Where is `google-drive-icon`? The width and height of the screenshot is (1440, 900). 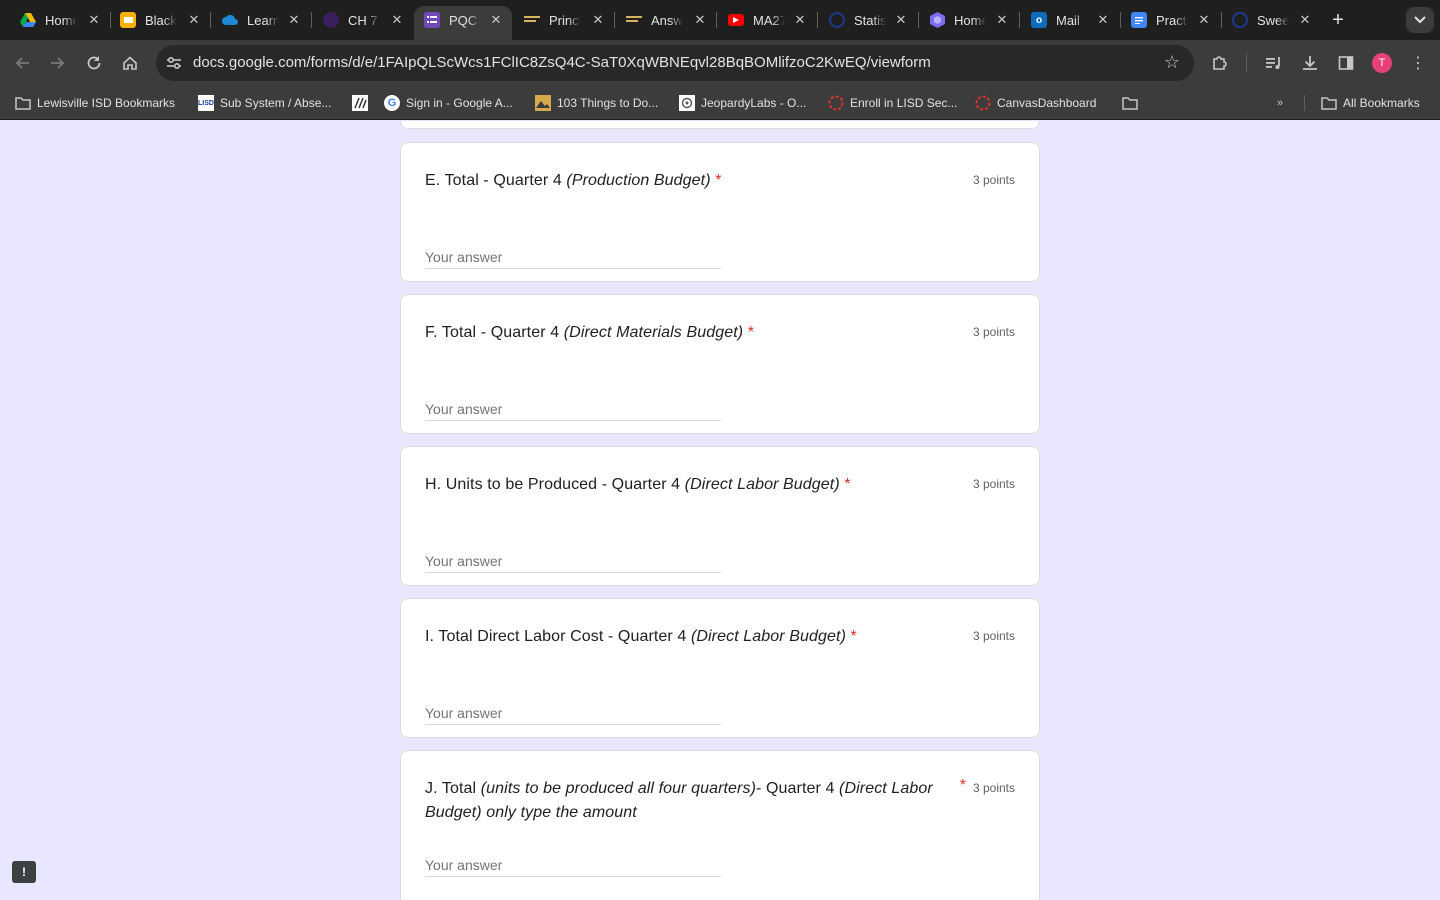
google-drive-icon is located at coordinates (28, 20).